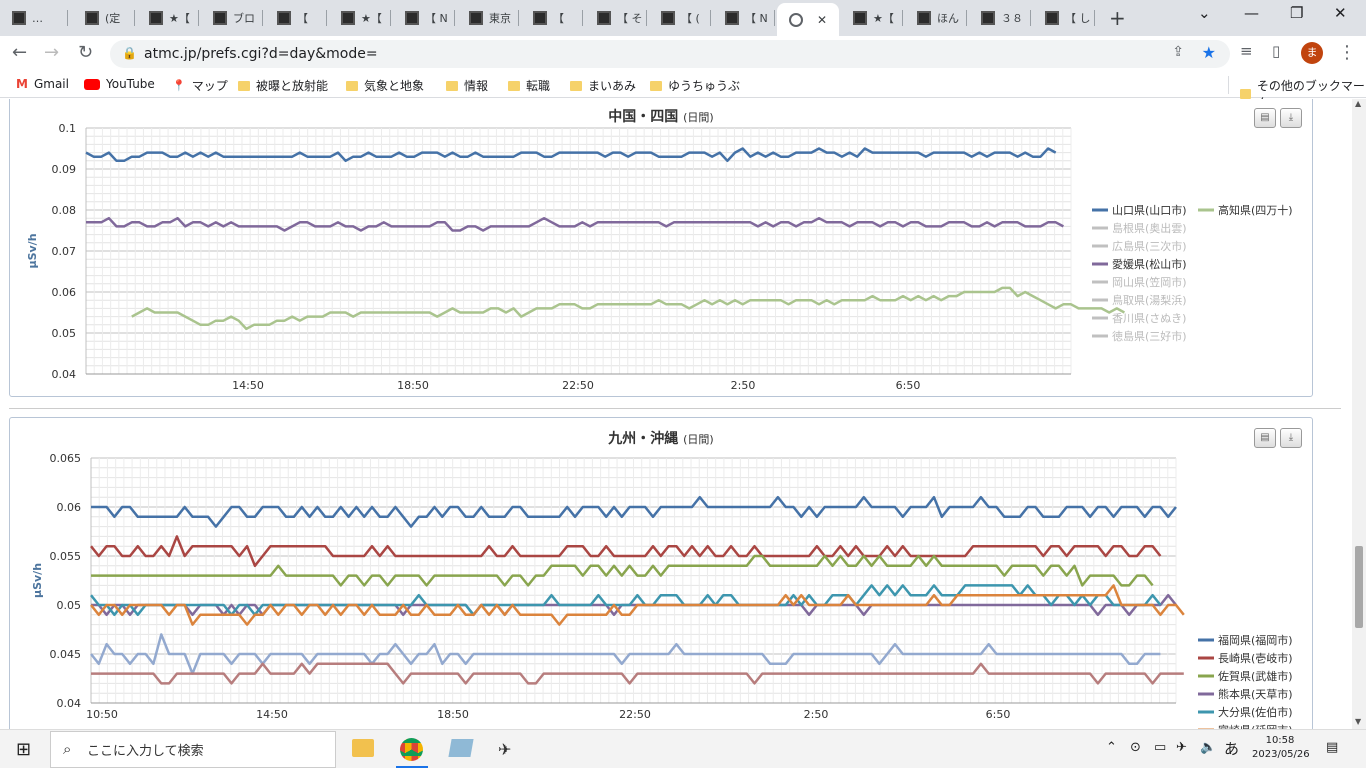  I want to click on y-tick-label: 0.09, so click(64, 169).